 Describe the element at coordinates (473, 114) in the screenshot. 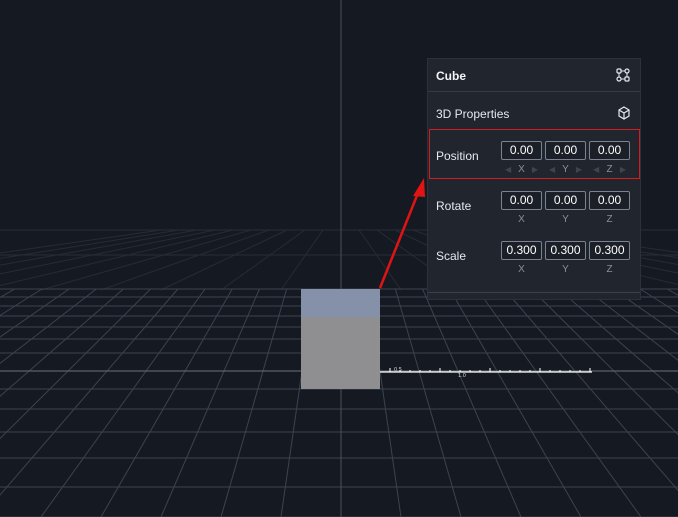

I see `section-title-3d-properties: 3D Properties` at that location.